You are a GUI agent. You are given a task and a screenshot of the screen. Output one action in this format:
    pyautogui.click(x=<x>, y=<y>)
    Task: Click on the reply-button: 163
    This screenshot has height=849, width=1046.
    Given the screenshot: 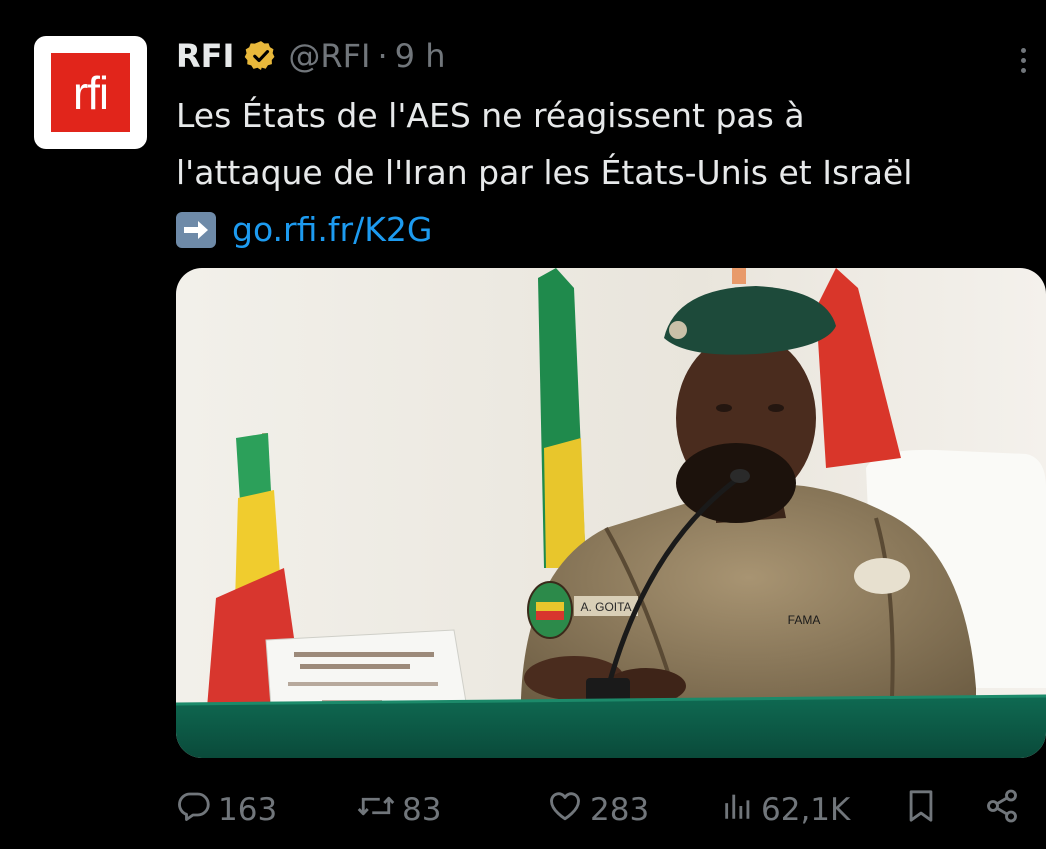 What is the action you would take?
    pyautogui.click(x=226, y=810)
    